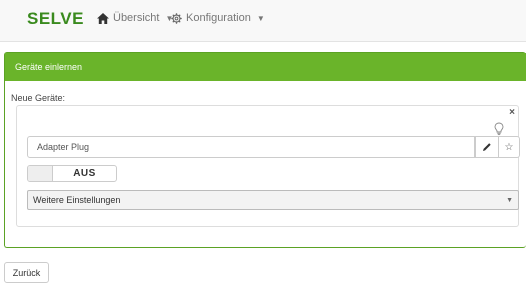 This screenshot has width=526, height=290. What do you see at coordinates (260, 18) in the screenshot?
I see `caret-down-icon: ▼` at bounding box center [260, 18].